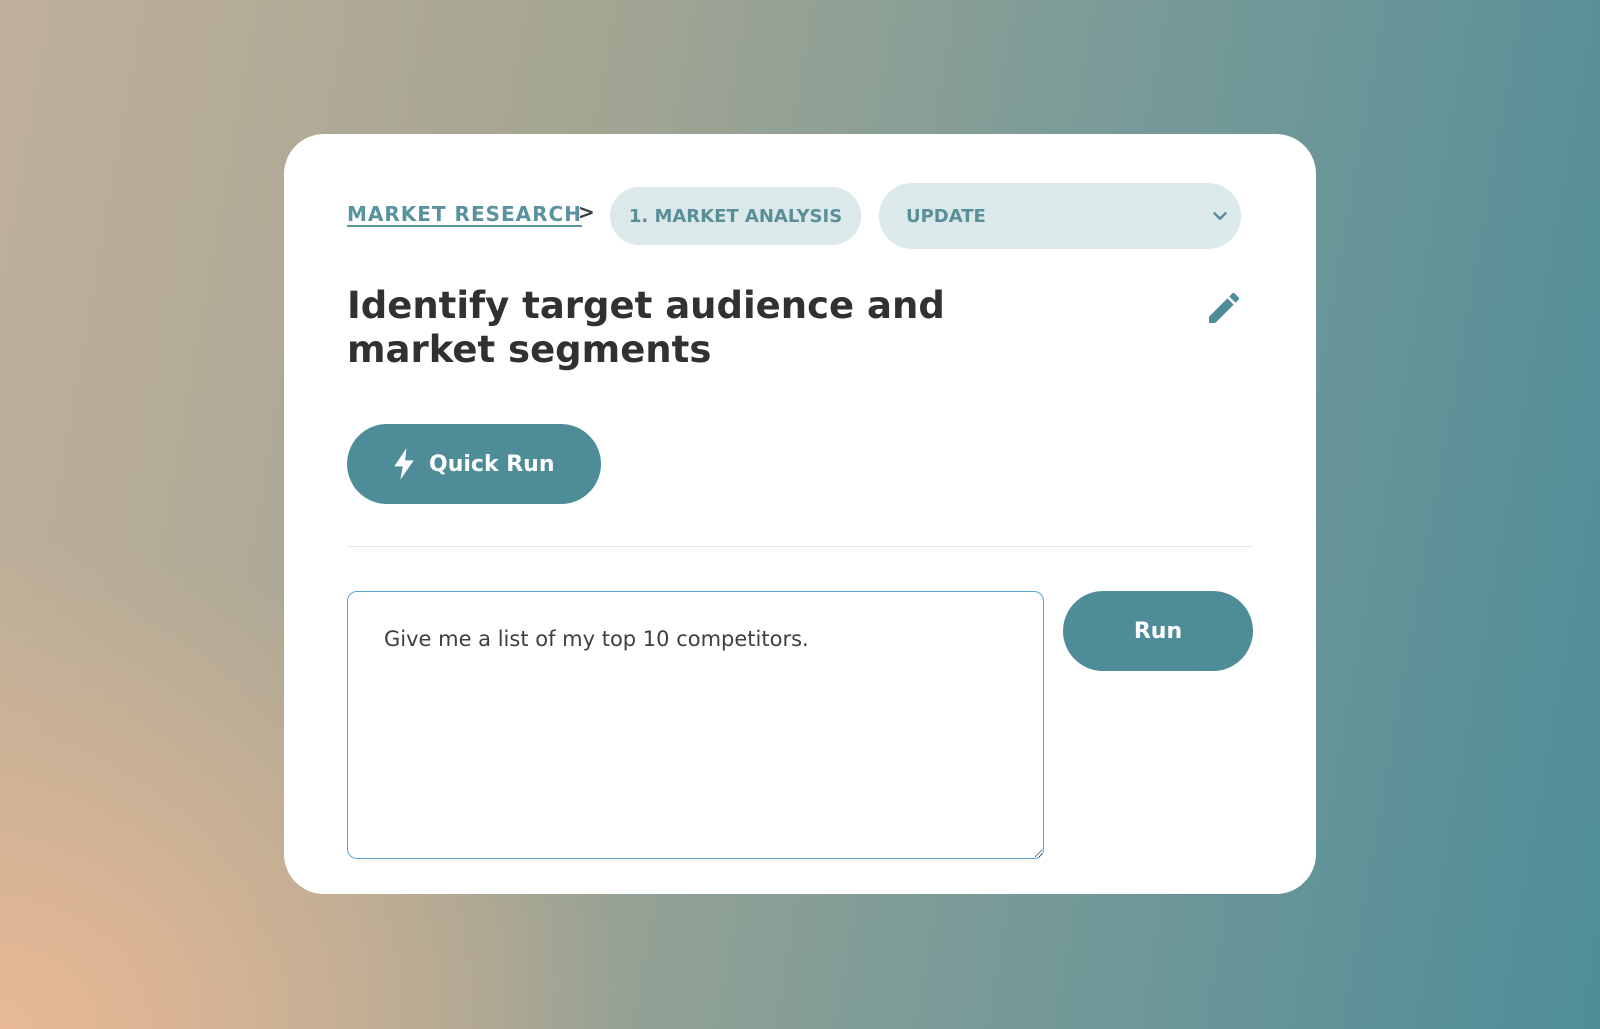 This screenshot has width=1600, height=1029. I want to click on quick-run-button: Quick Run, so click(474, 464).